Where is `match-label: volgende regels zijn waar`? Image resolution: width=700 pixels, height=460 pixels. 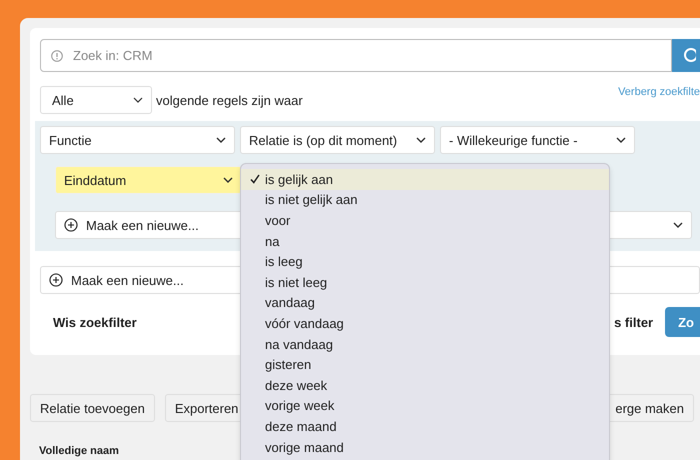 match-label: volgende regels zijn waar is located at coordinates (229, 100).